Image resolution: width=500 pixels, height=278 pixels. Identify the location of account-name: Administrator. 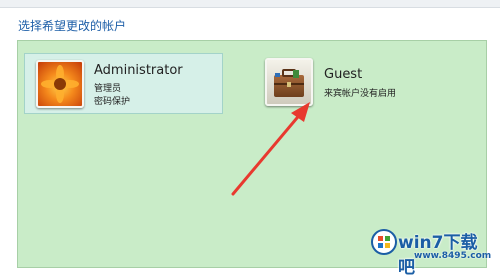
(138, 70).